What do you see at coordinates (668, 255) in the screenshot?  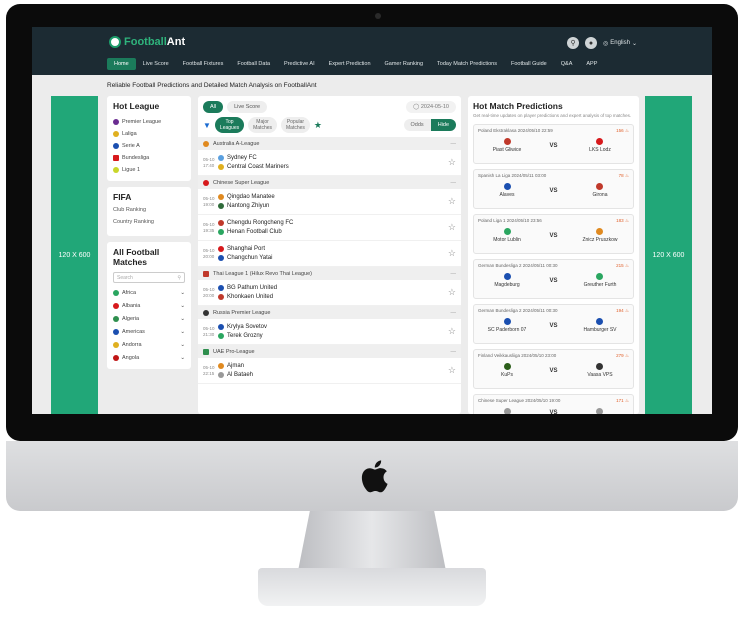 I see `ad-banner-right: 120 X 600` at bounding box center [668, 255].